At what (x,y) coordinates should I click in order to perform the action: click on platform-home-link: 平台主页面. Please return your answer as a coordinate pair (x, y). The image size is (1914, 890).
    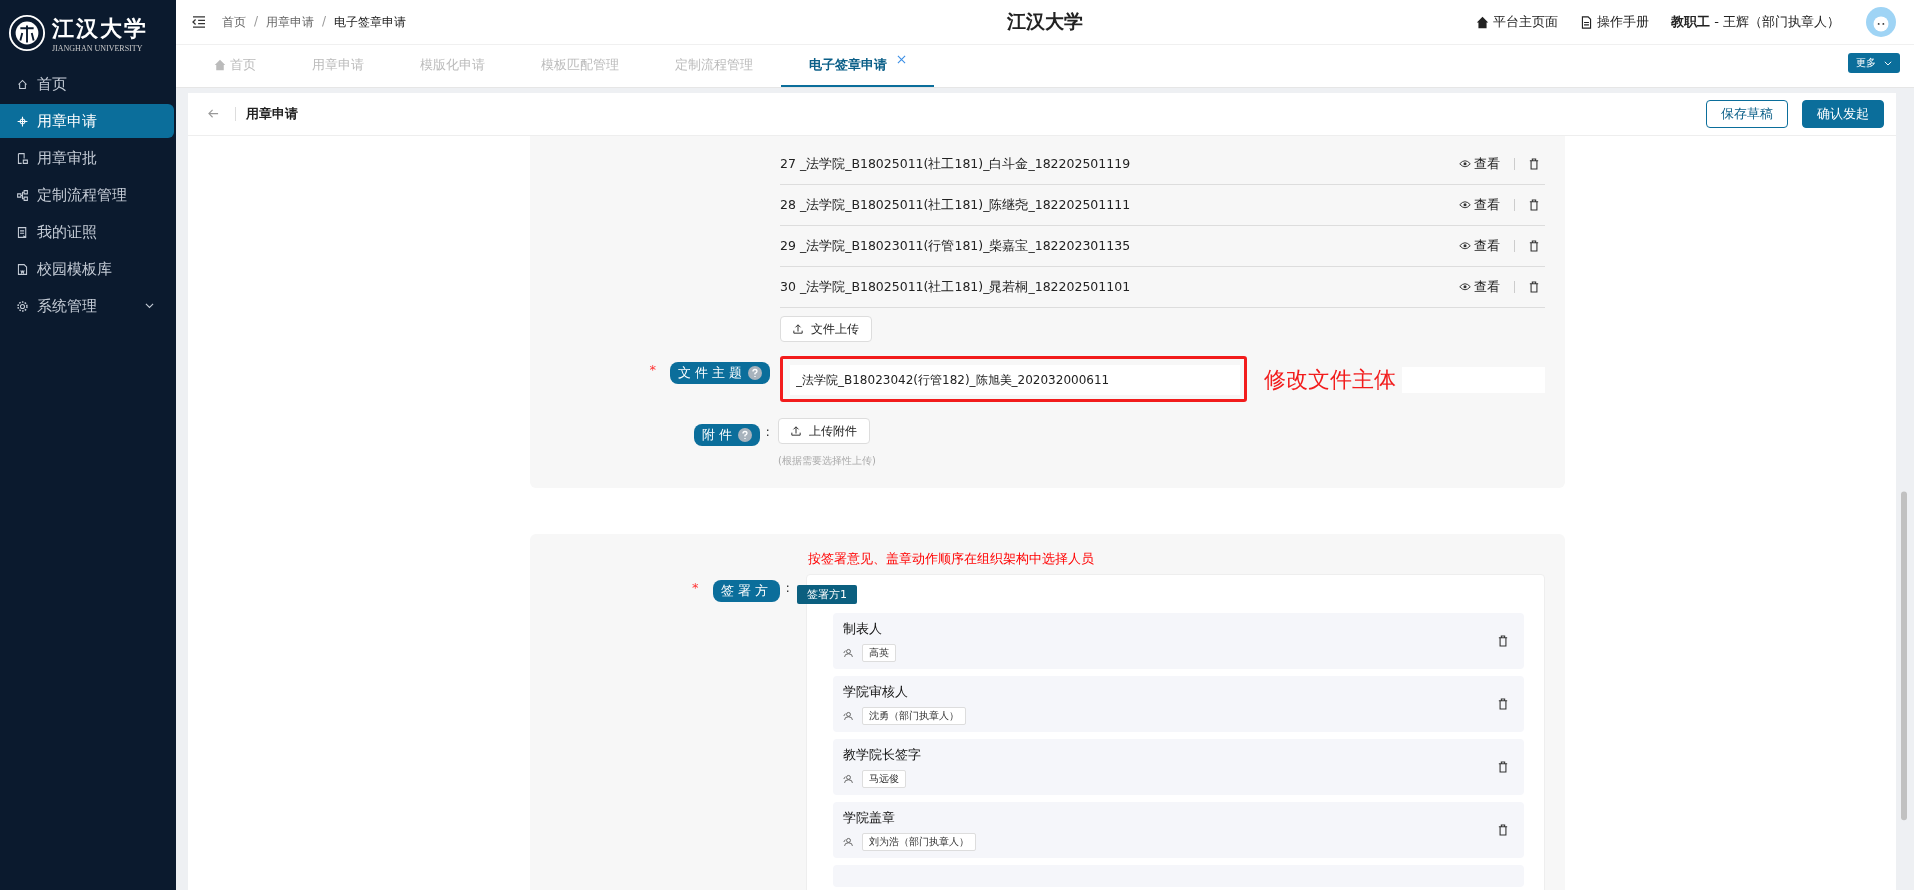
    Looking at the image, I should click on (1517, 22).